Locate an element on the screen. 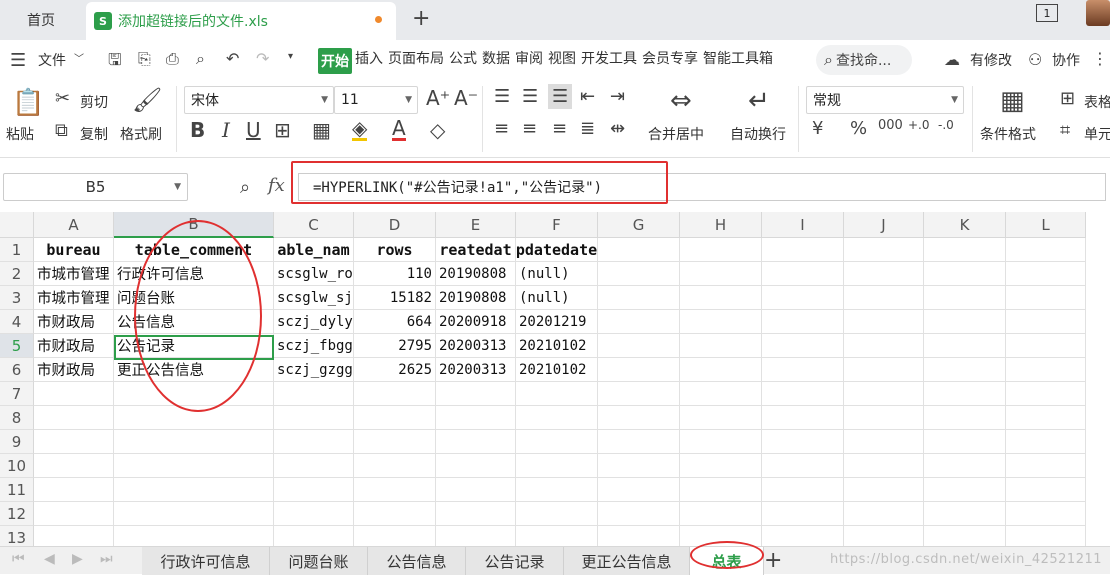 This screenshot has height=575, width=1110. cell-c9 is located at coordinates (314, 442).